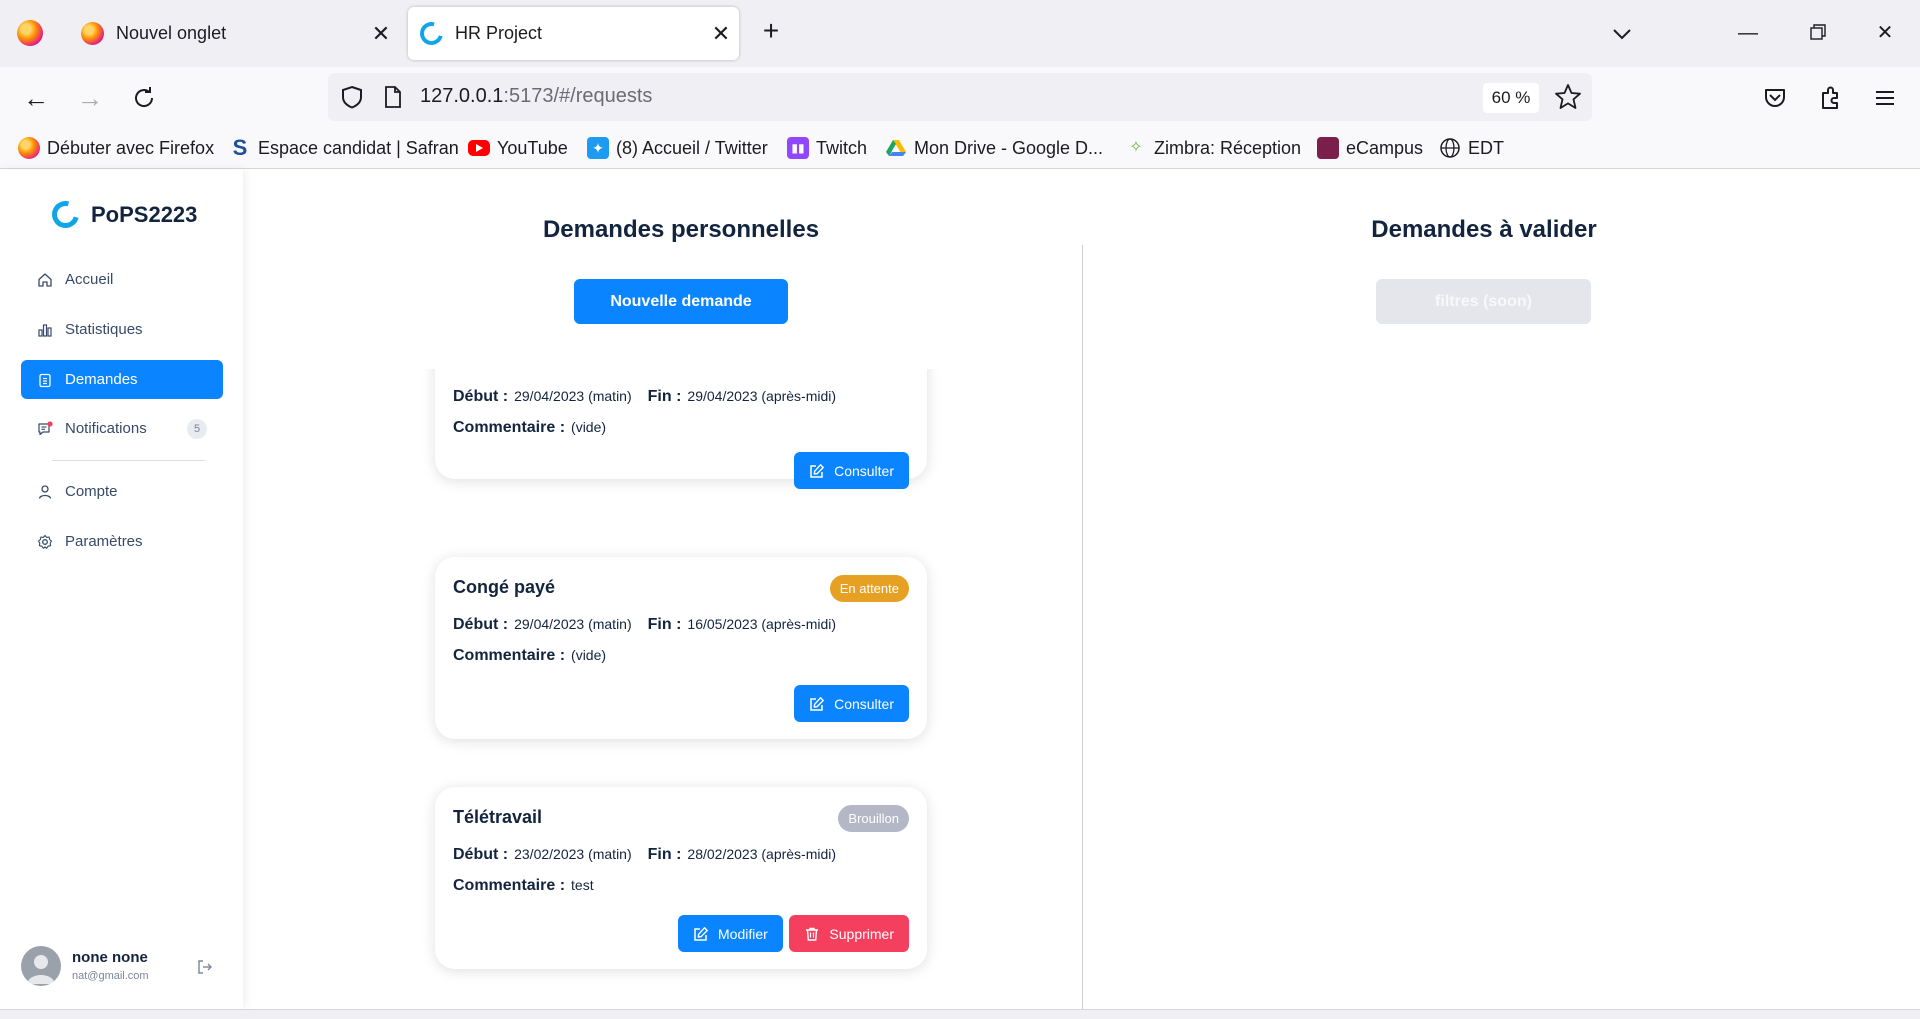 Image resolution: width=1920 pixels, height=1019 pixels. I want to click on sidebar-item-label: Demandes, so click(101, 379).